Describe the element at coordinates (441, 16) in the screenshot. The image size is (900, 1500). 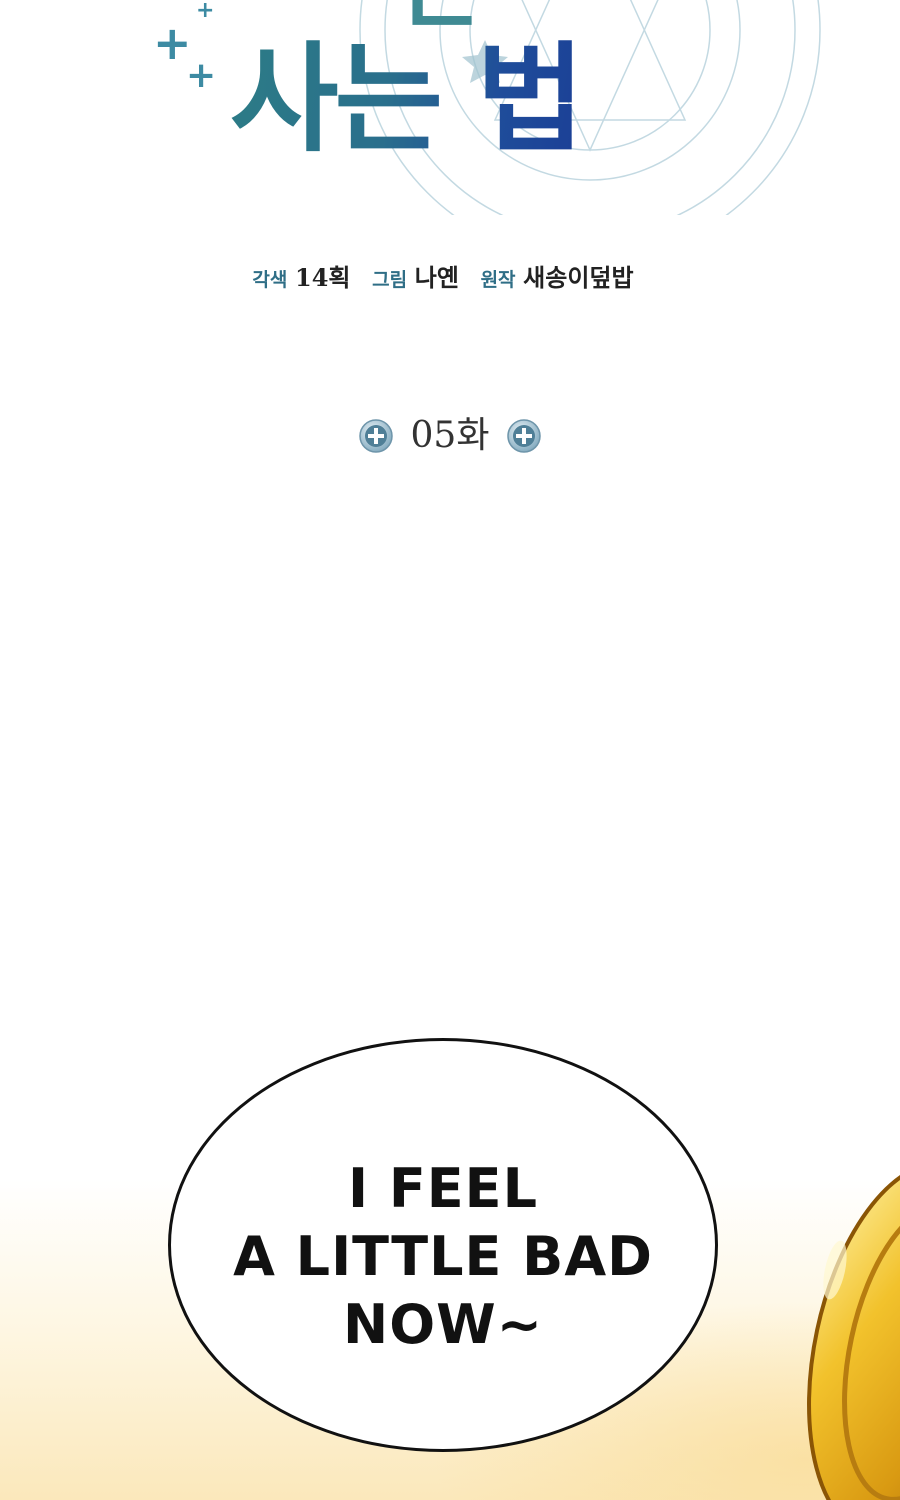
I see `title-partial-text: 는` at that location.